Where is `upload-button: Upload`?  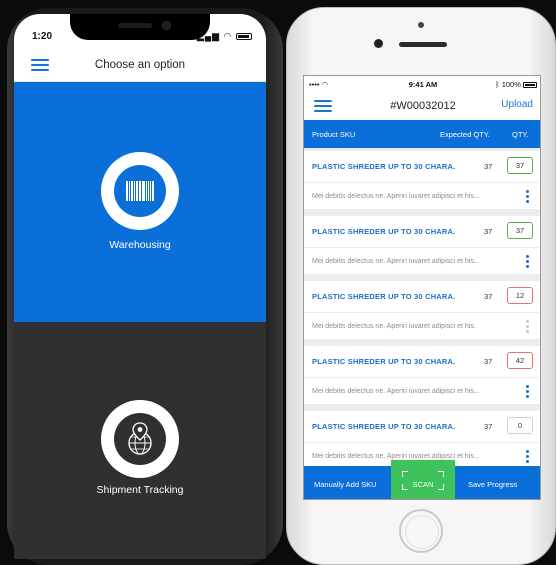 upload-button: Upload is located at coordinates (517, 104).